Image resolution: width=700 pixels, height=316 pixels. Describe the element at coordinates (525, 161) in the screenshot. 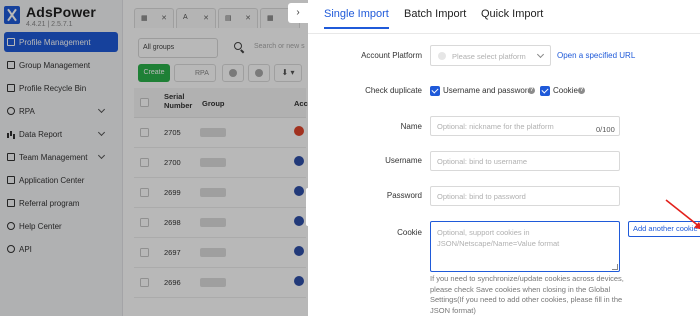

I see `username-input` at that location.